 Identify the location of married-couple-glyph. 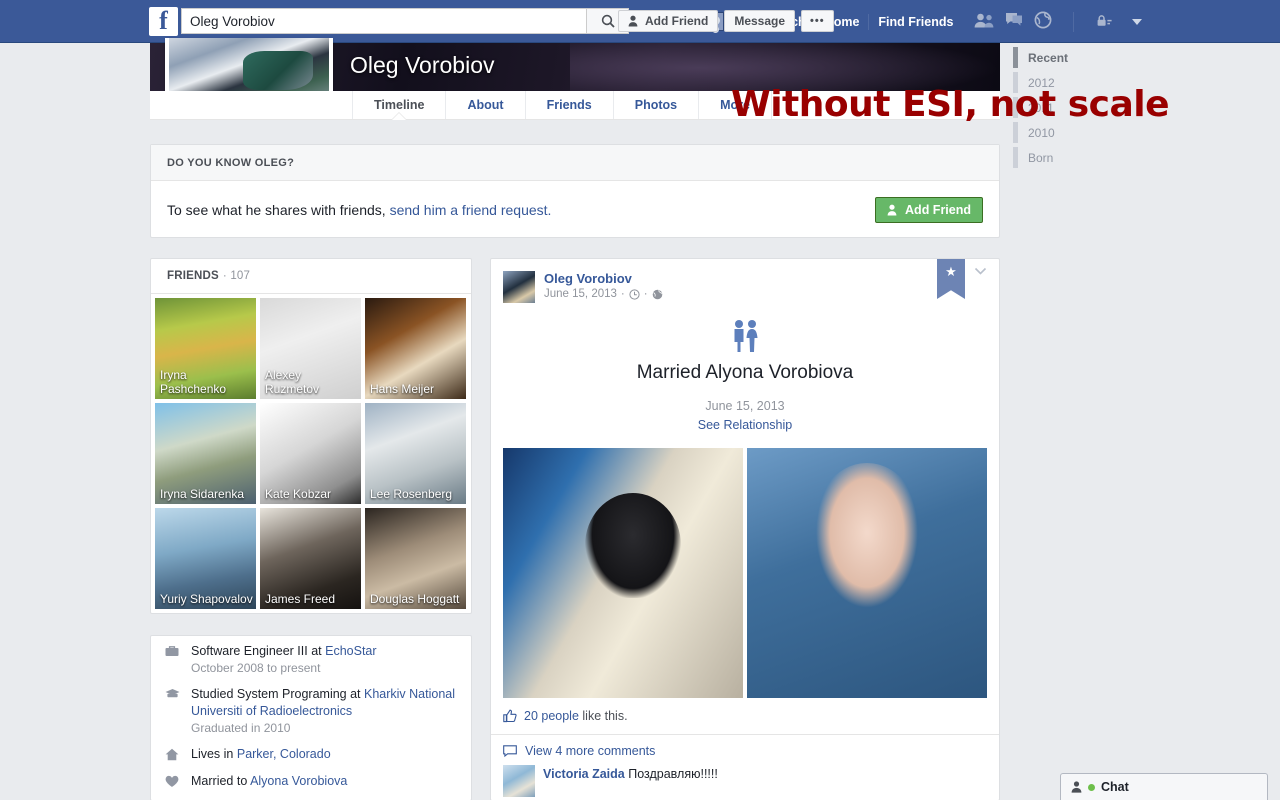
(746, 336).